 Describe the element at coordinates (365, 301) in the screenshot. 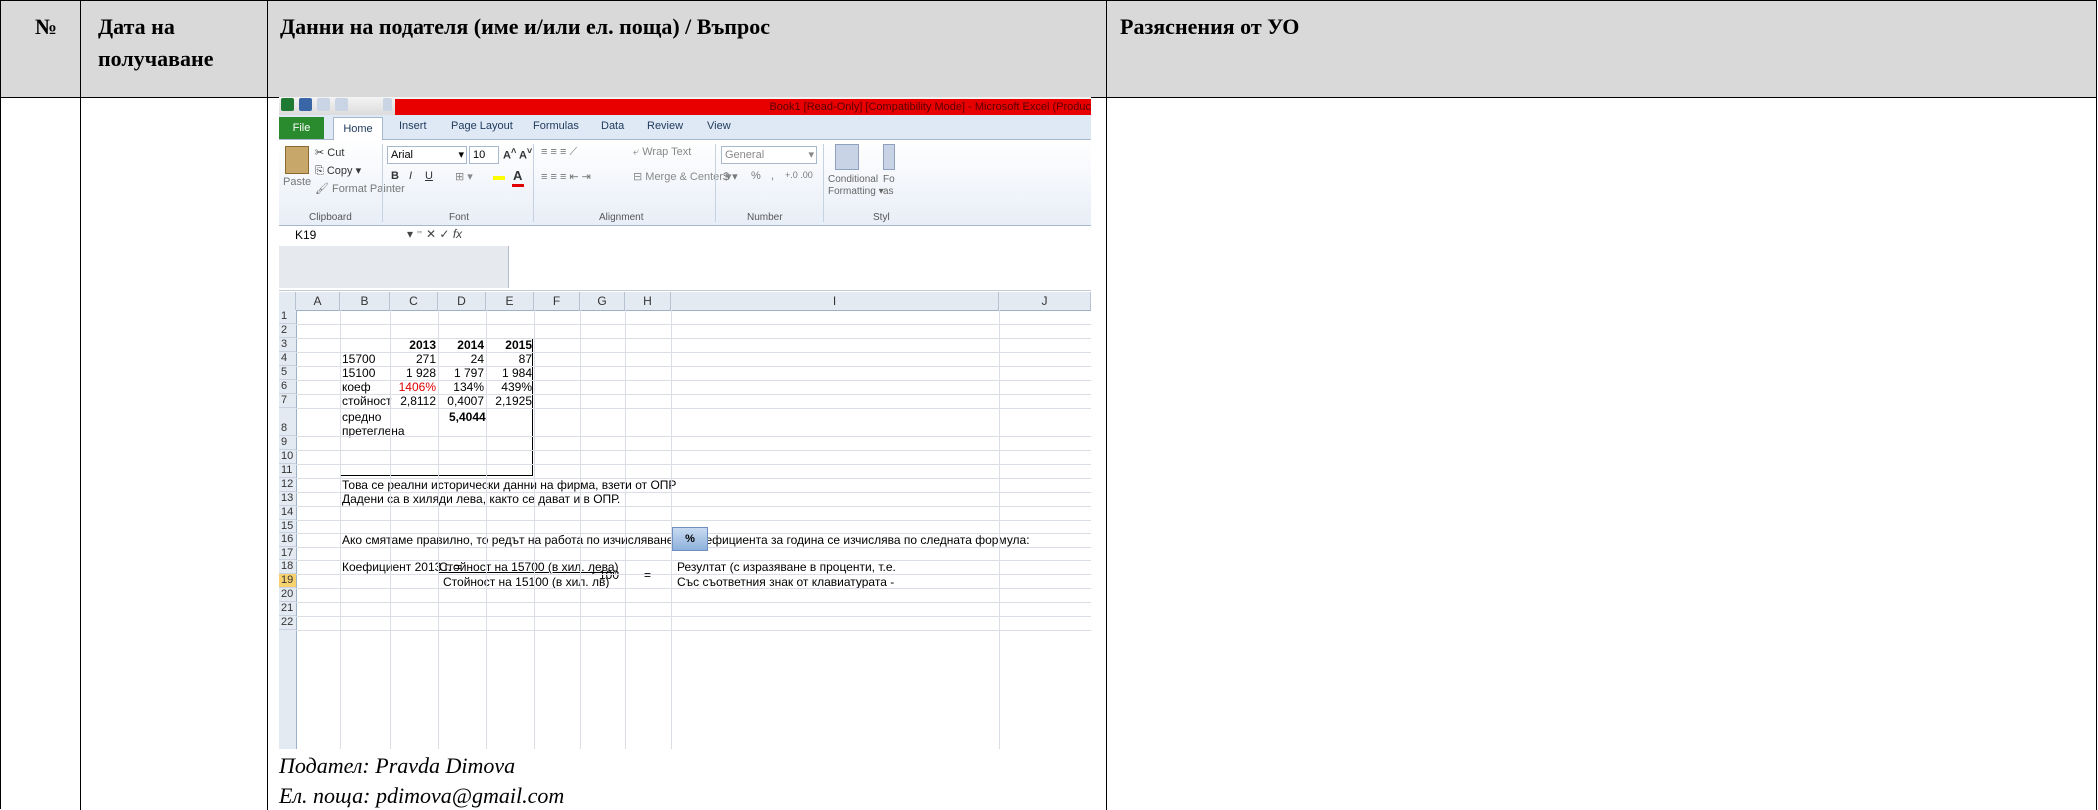

I see `column-header-b: B` at that location.